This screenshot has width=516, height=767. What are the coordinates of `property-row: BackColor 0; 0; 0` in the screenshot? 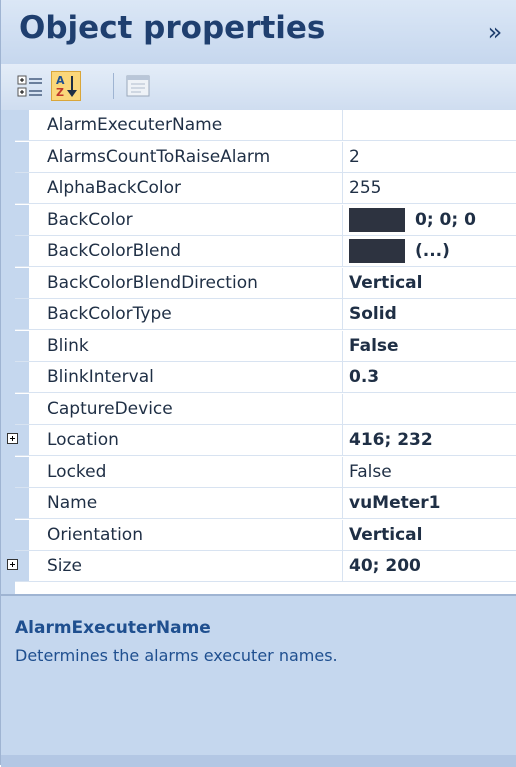 It's located at (258, 220).